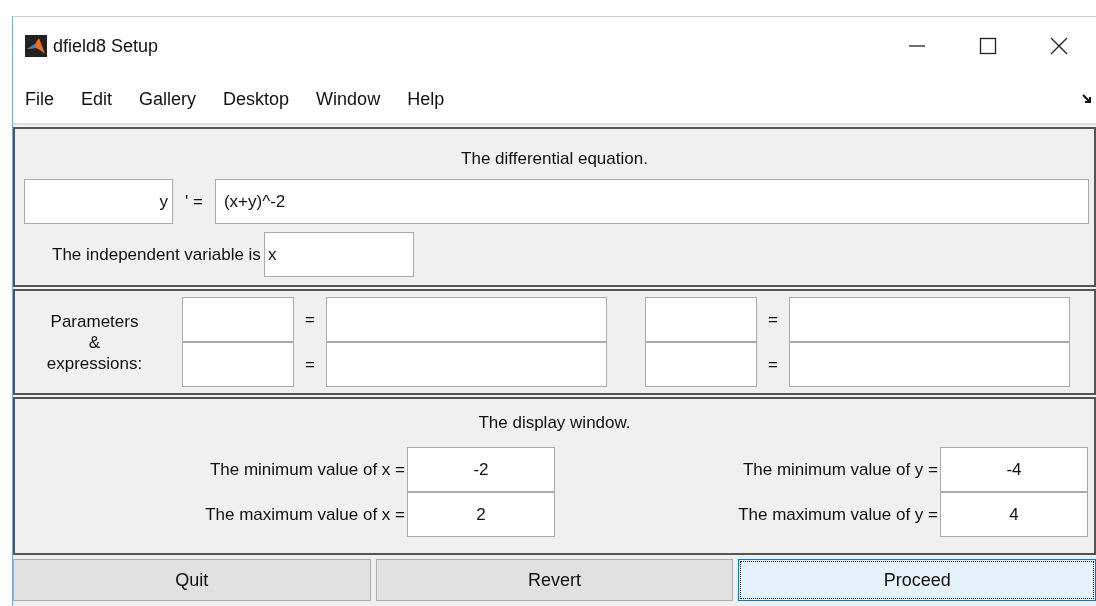  Describe the element at coordinates (256, 99) in the screenshot. I see `menu-item: Desktop` at that location.